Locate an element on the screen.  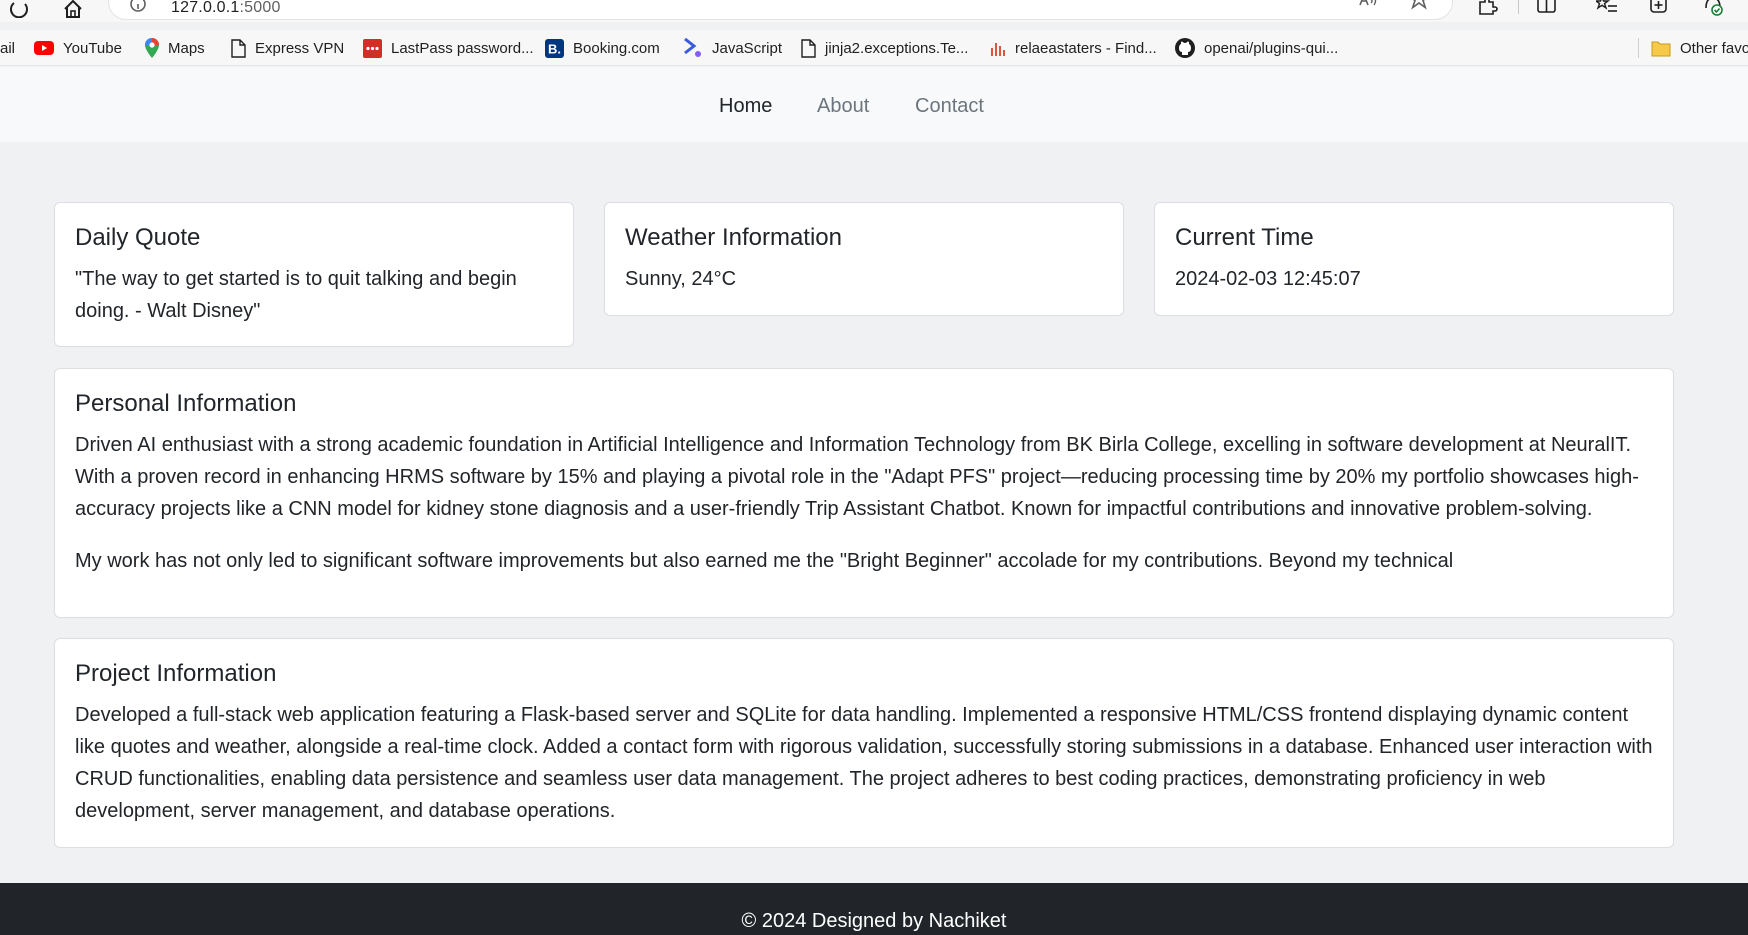
favorites-icon is located at coordinates (1605, 9).